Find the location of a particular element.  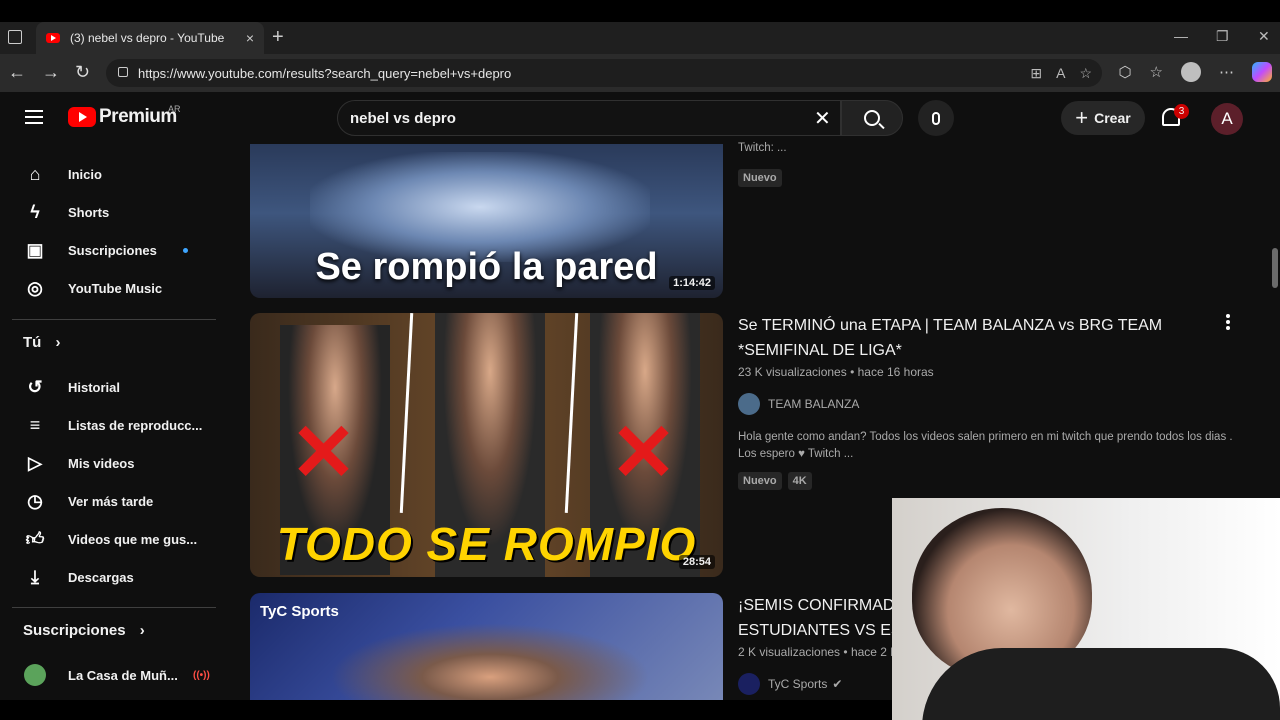

sidebar-item-inicio: ⌂ Inicio is located at coordinates (114, 174).